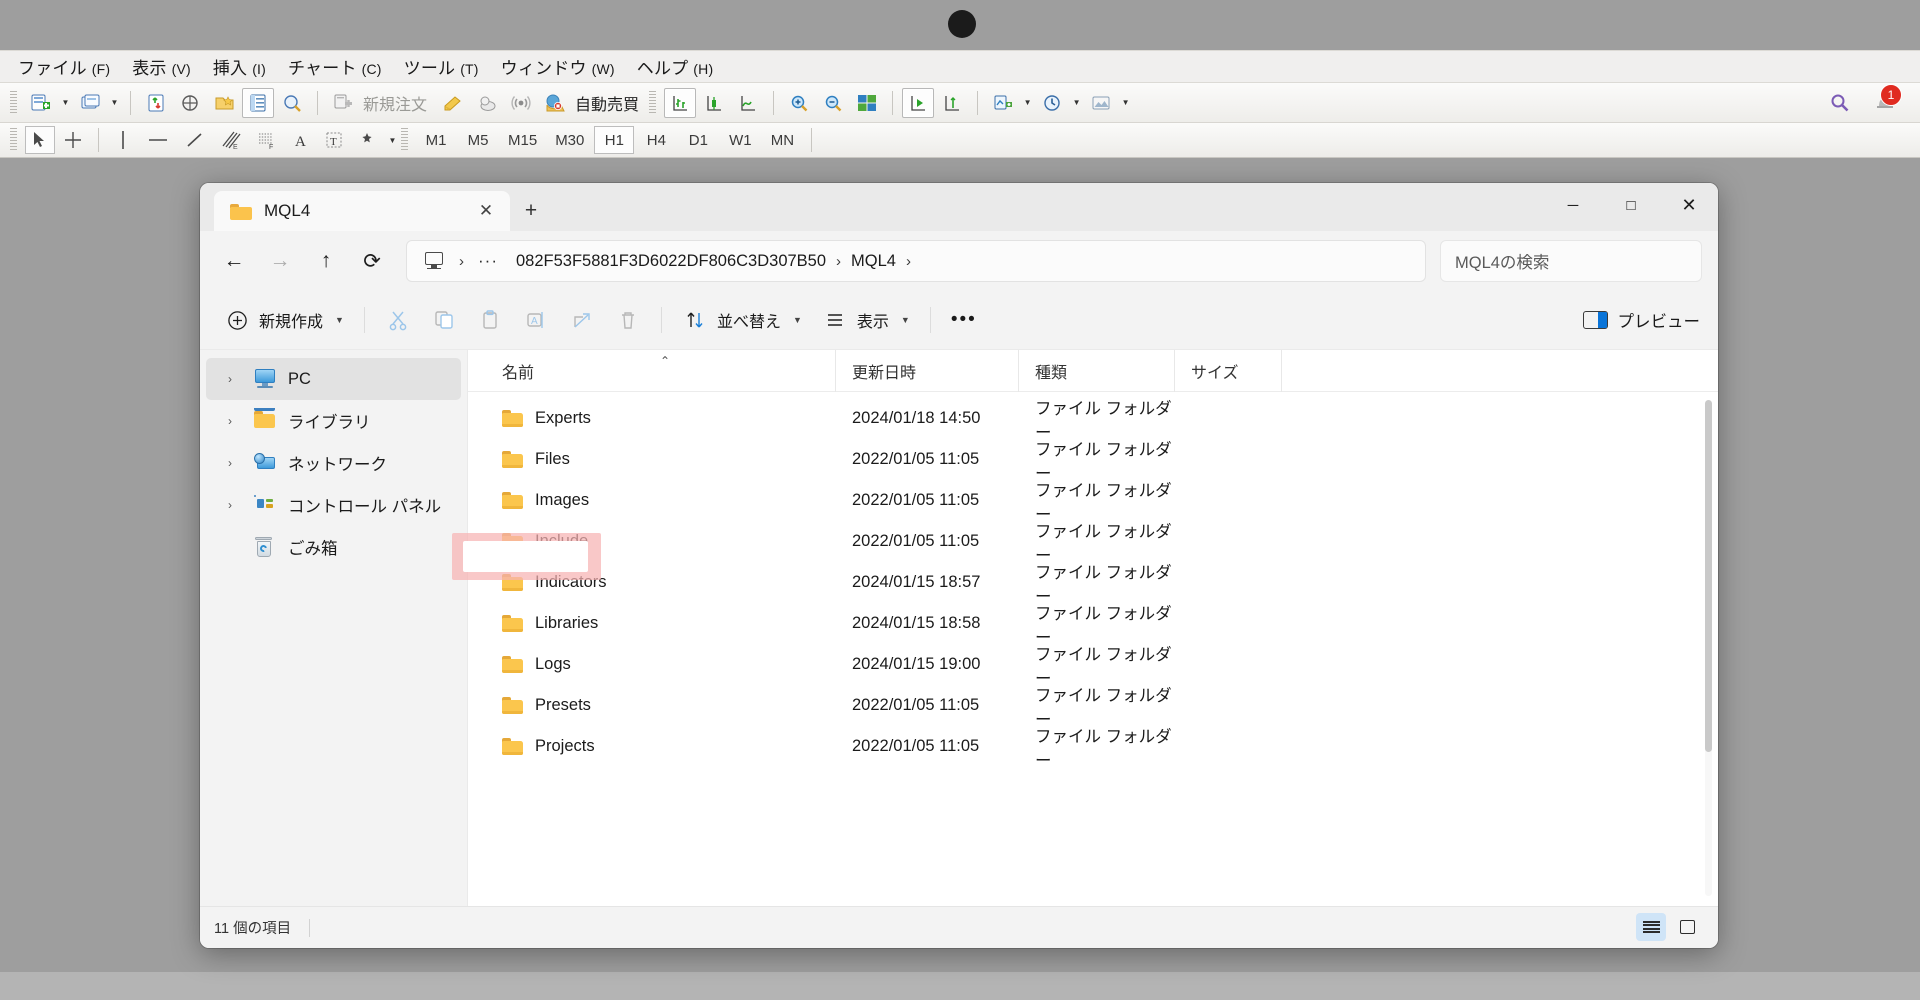 This screenshot has height=1000, width=1920. I want to click on indicators-dropdown-icon: ▼, so click(1027, 103).